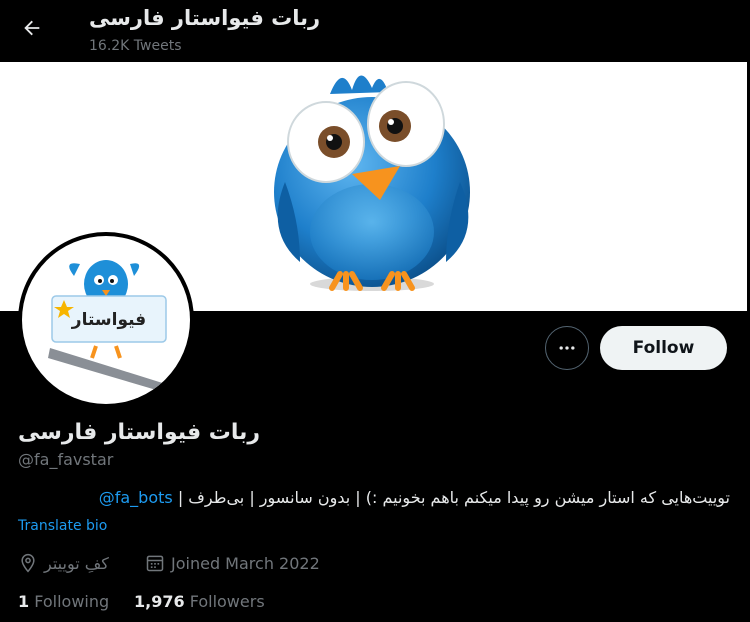  I want to click on translate-bio-link: Translate bio, so click(62, 526).